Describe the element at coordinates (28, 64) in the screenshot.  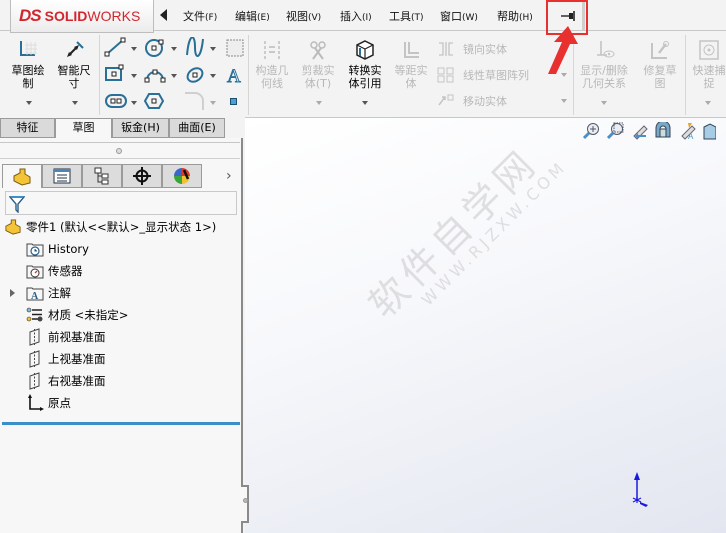
I see `sketch-button: 草图绘 制` at that location.